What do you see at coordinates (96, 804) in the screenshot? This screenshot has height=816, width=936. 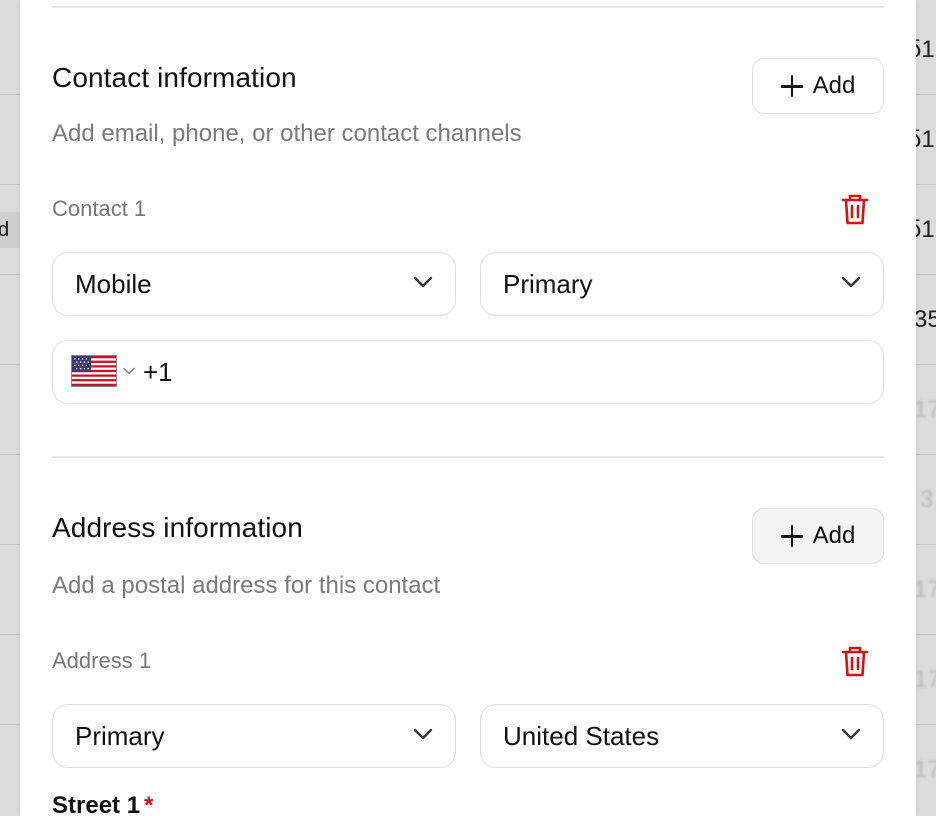 I see `street-1-label-text: Street 1` at bounding box center [96, 804].